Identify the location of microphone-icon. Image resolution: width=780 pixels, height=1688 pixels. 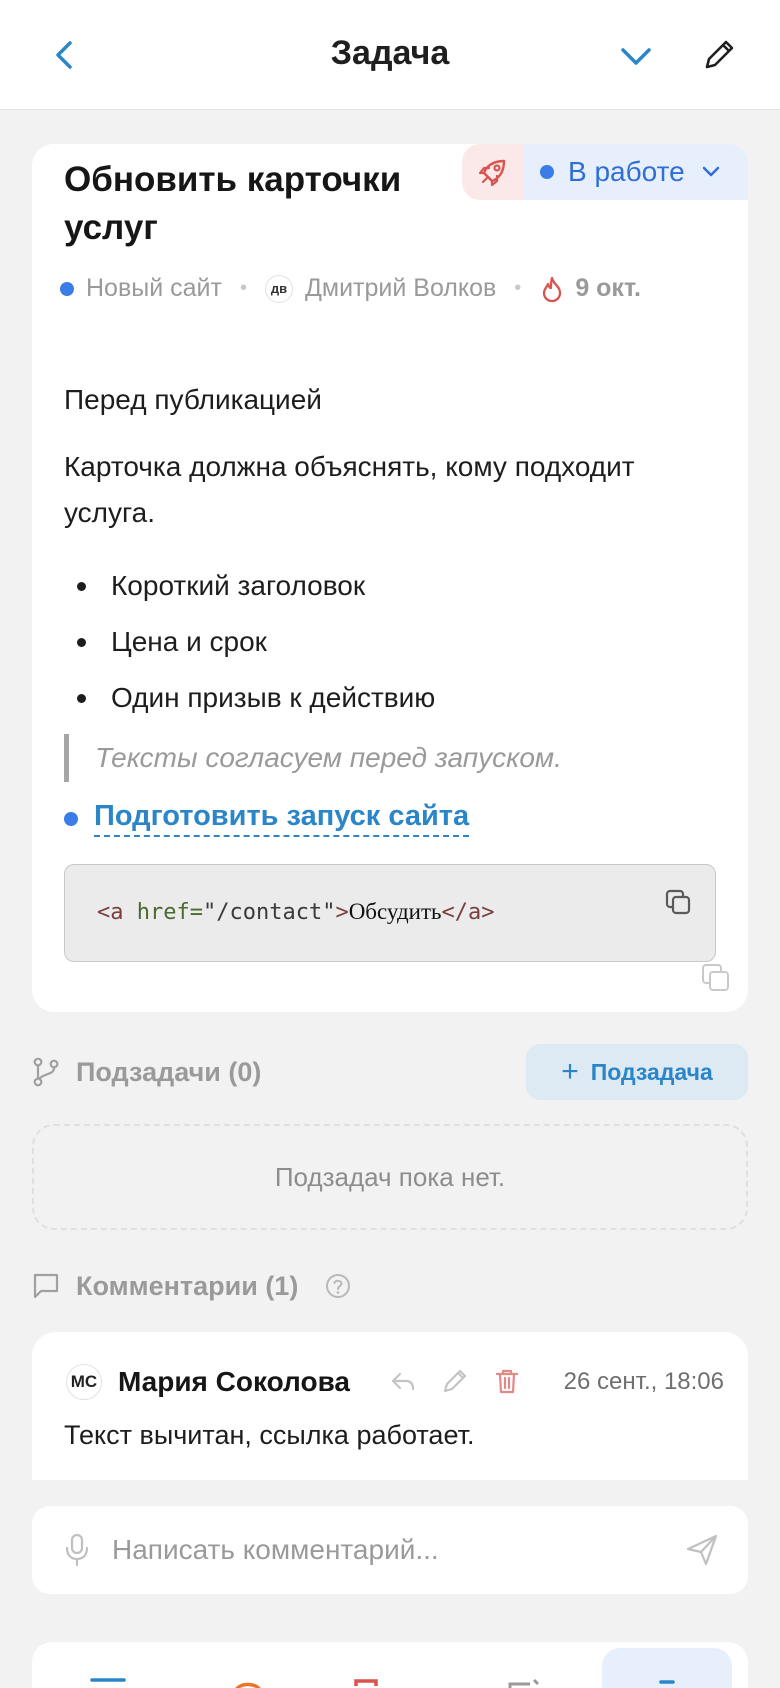
(77, 1550).